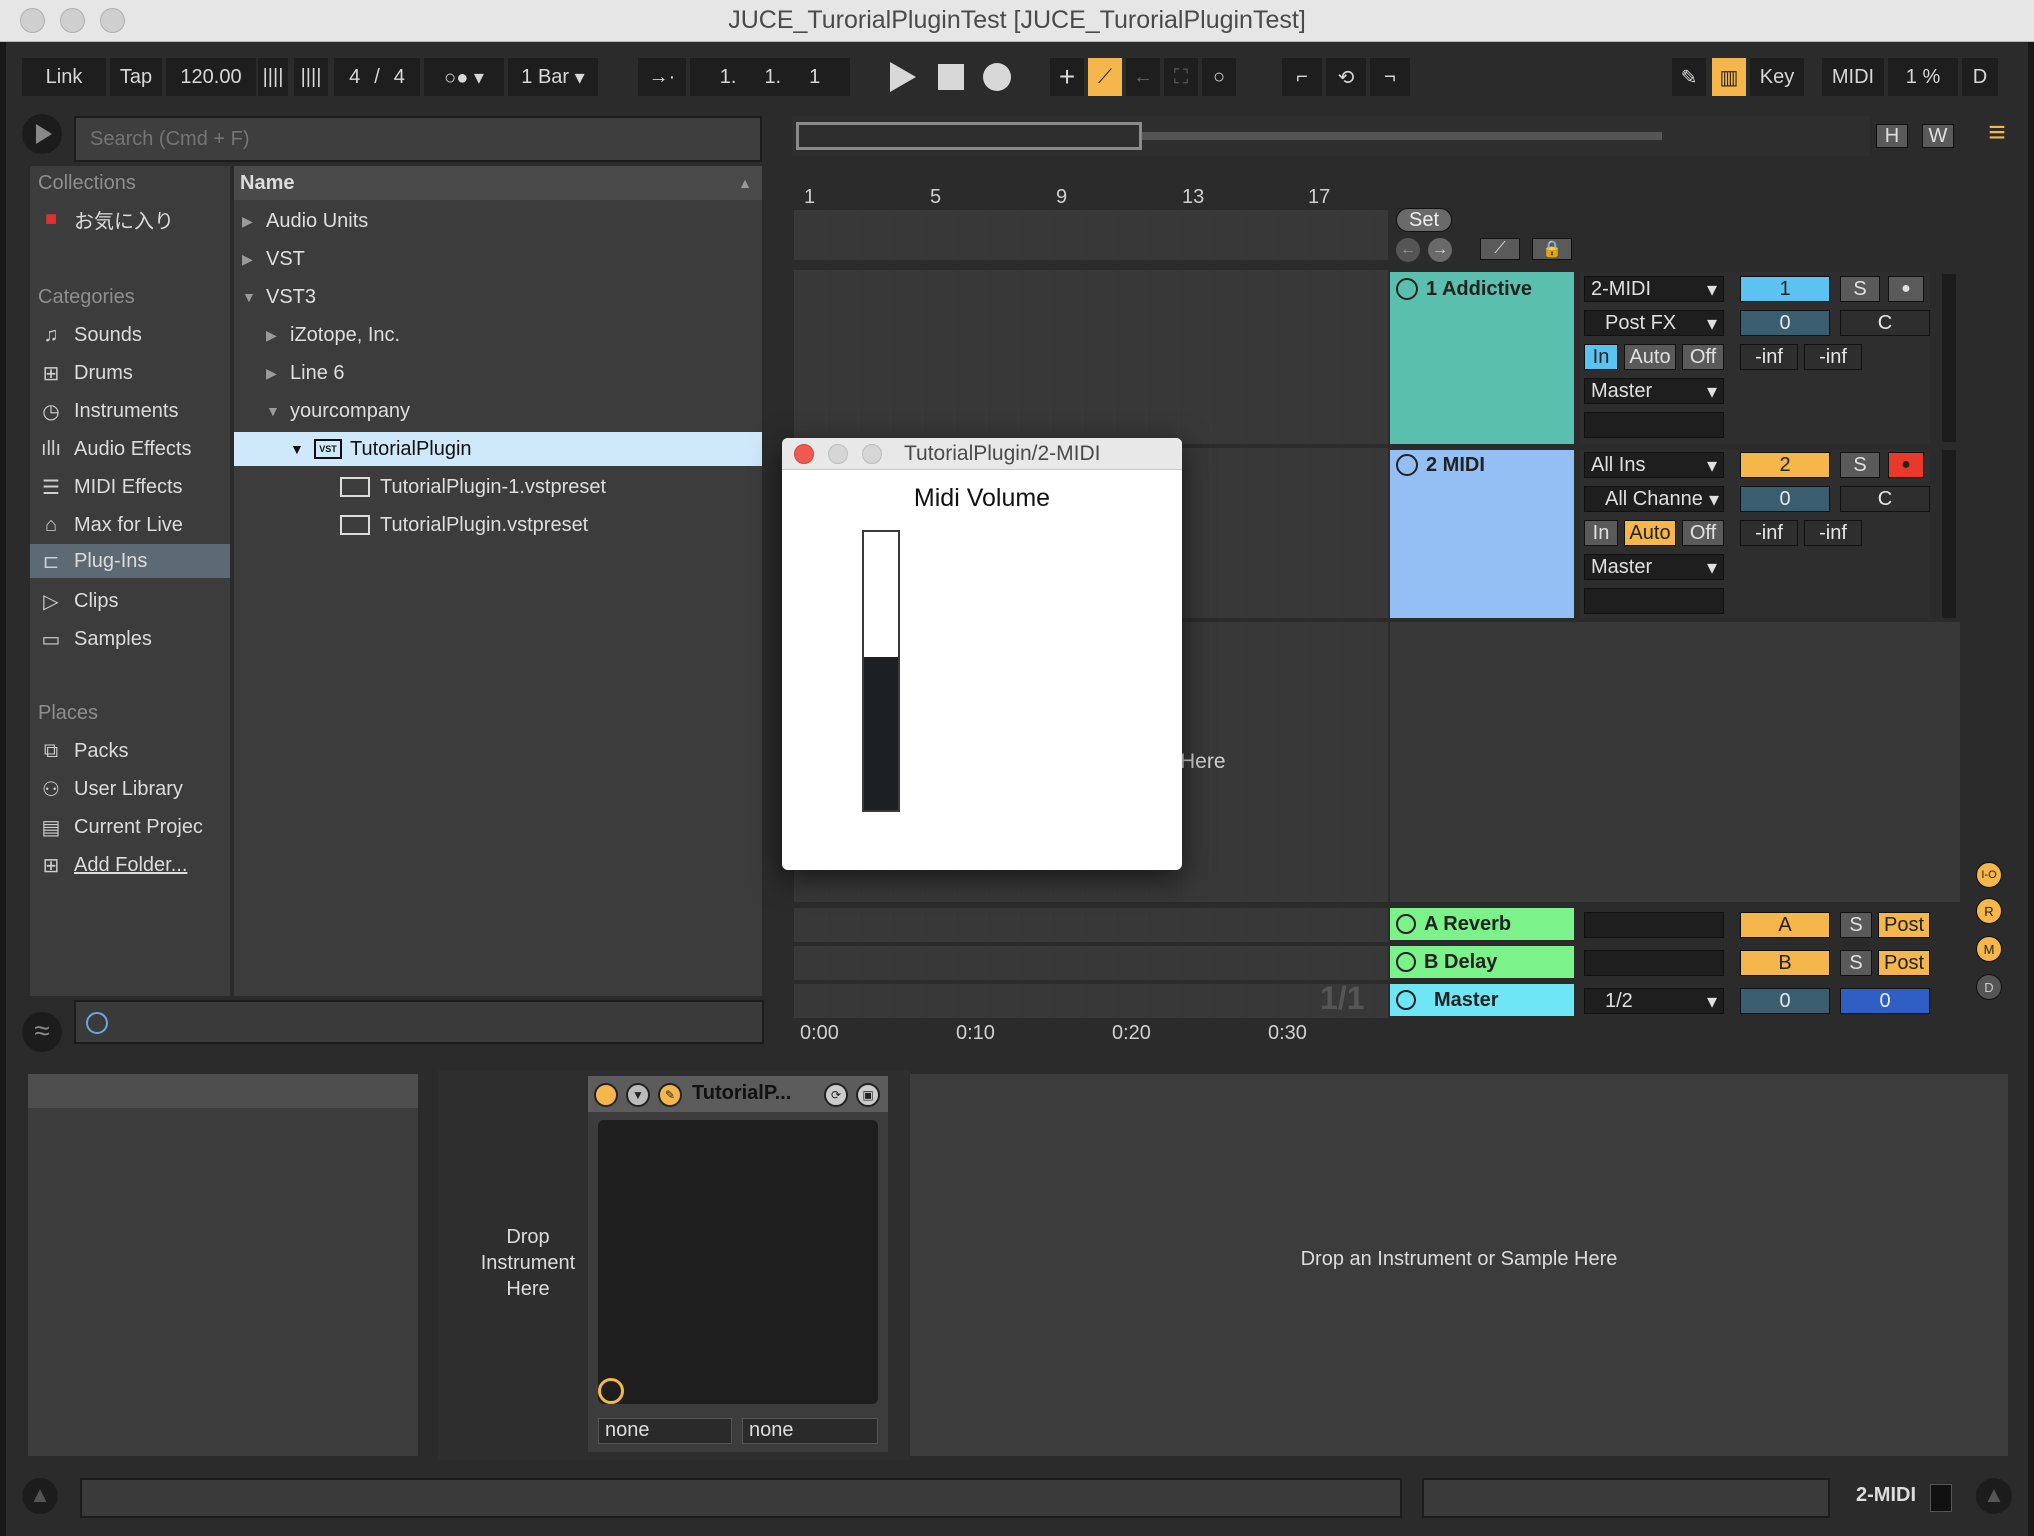 The width and height of the screenshot is (2034, 1536). I want to click on sidebar-item-instruments: ◷ Instruments, so click(108, 411).